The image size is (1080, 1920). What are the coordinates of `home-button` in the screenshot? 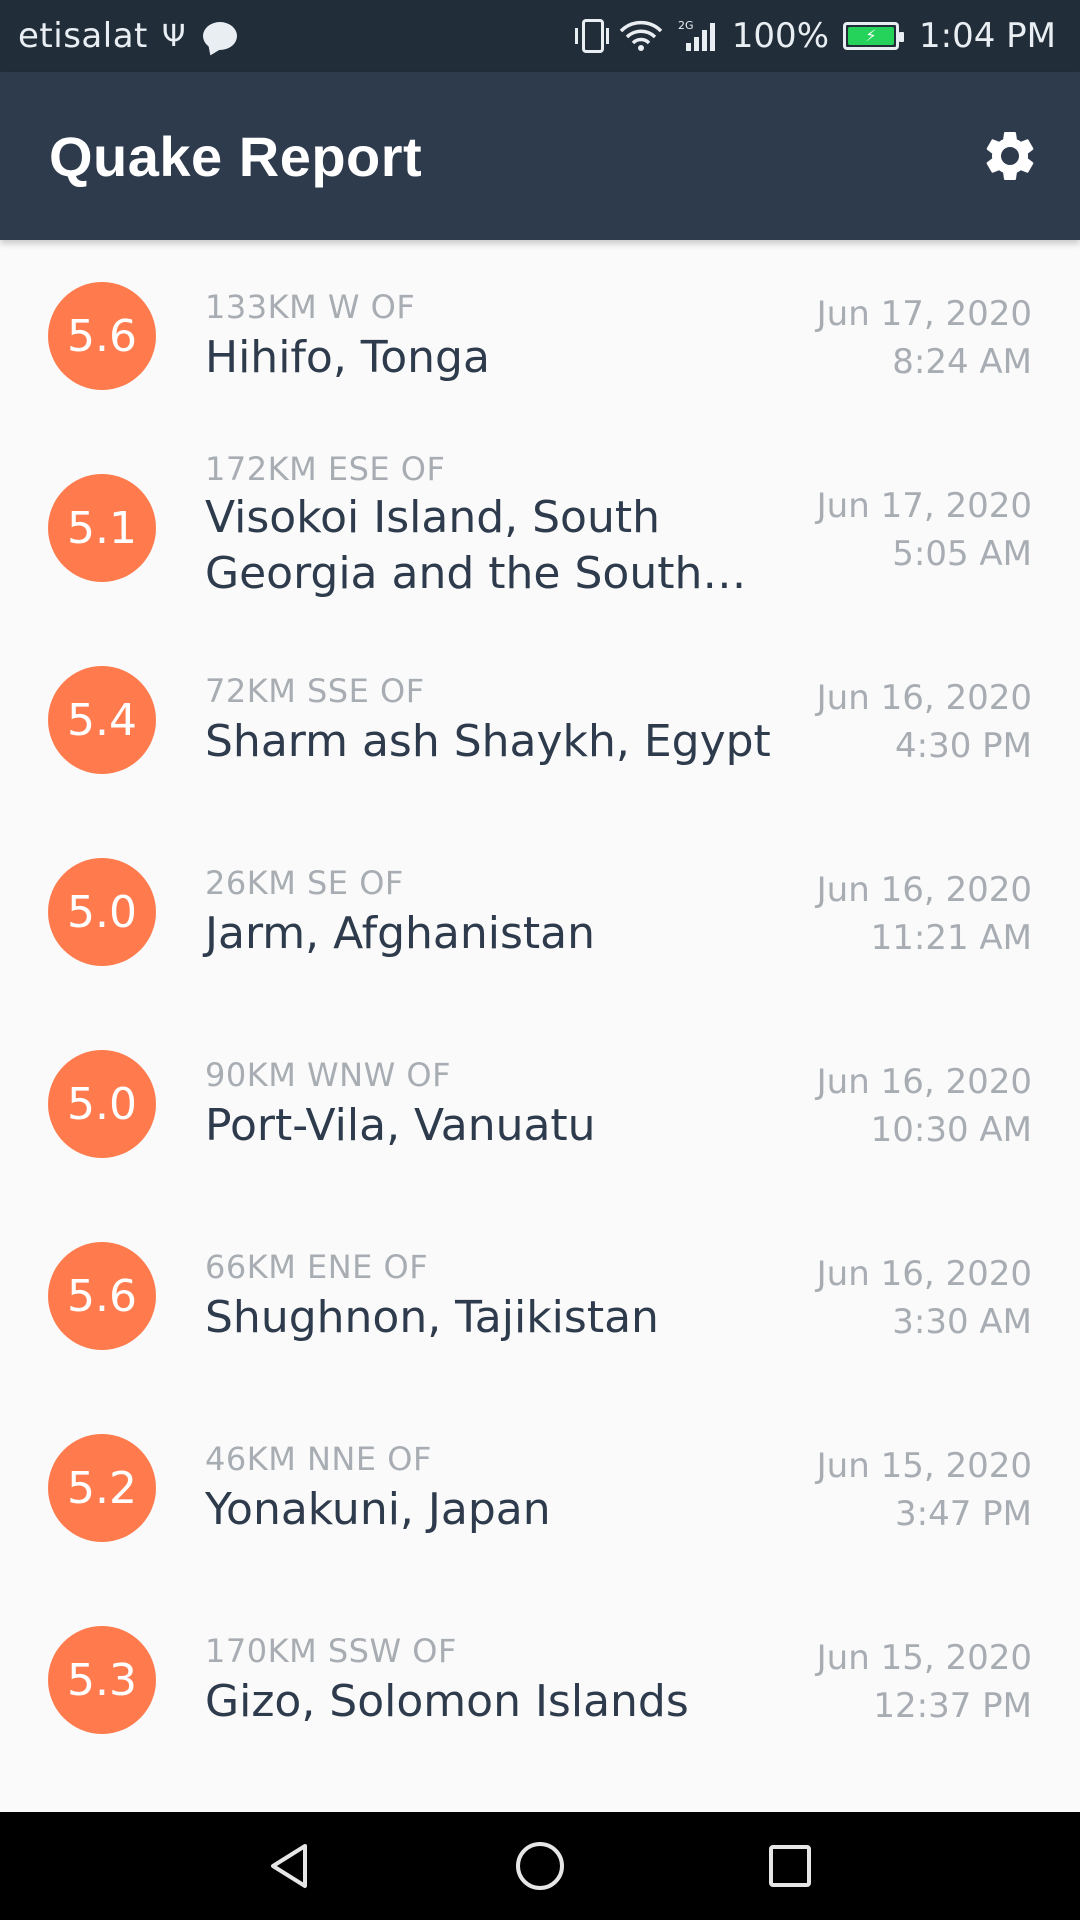 It's located at (540, 1866).